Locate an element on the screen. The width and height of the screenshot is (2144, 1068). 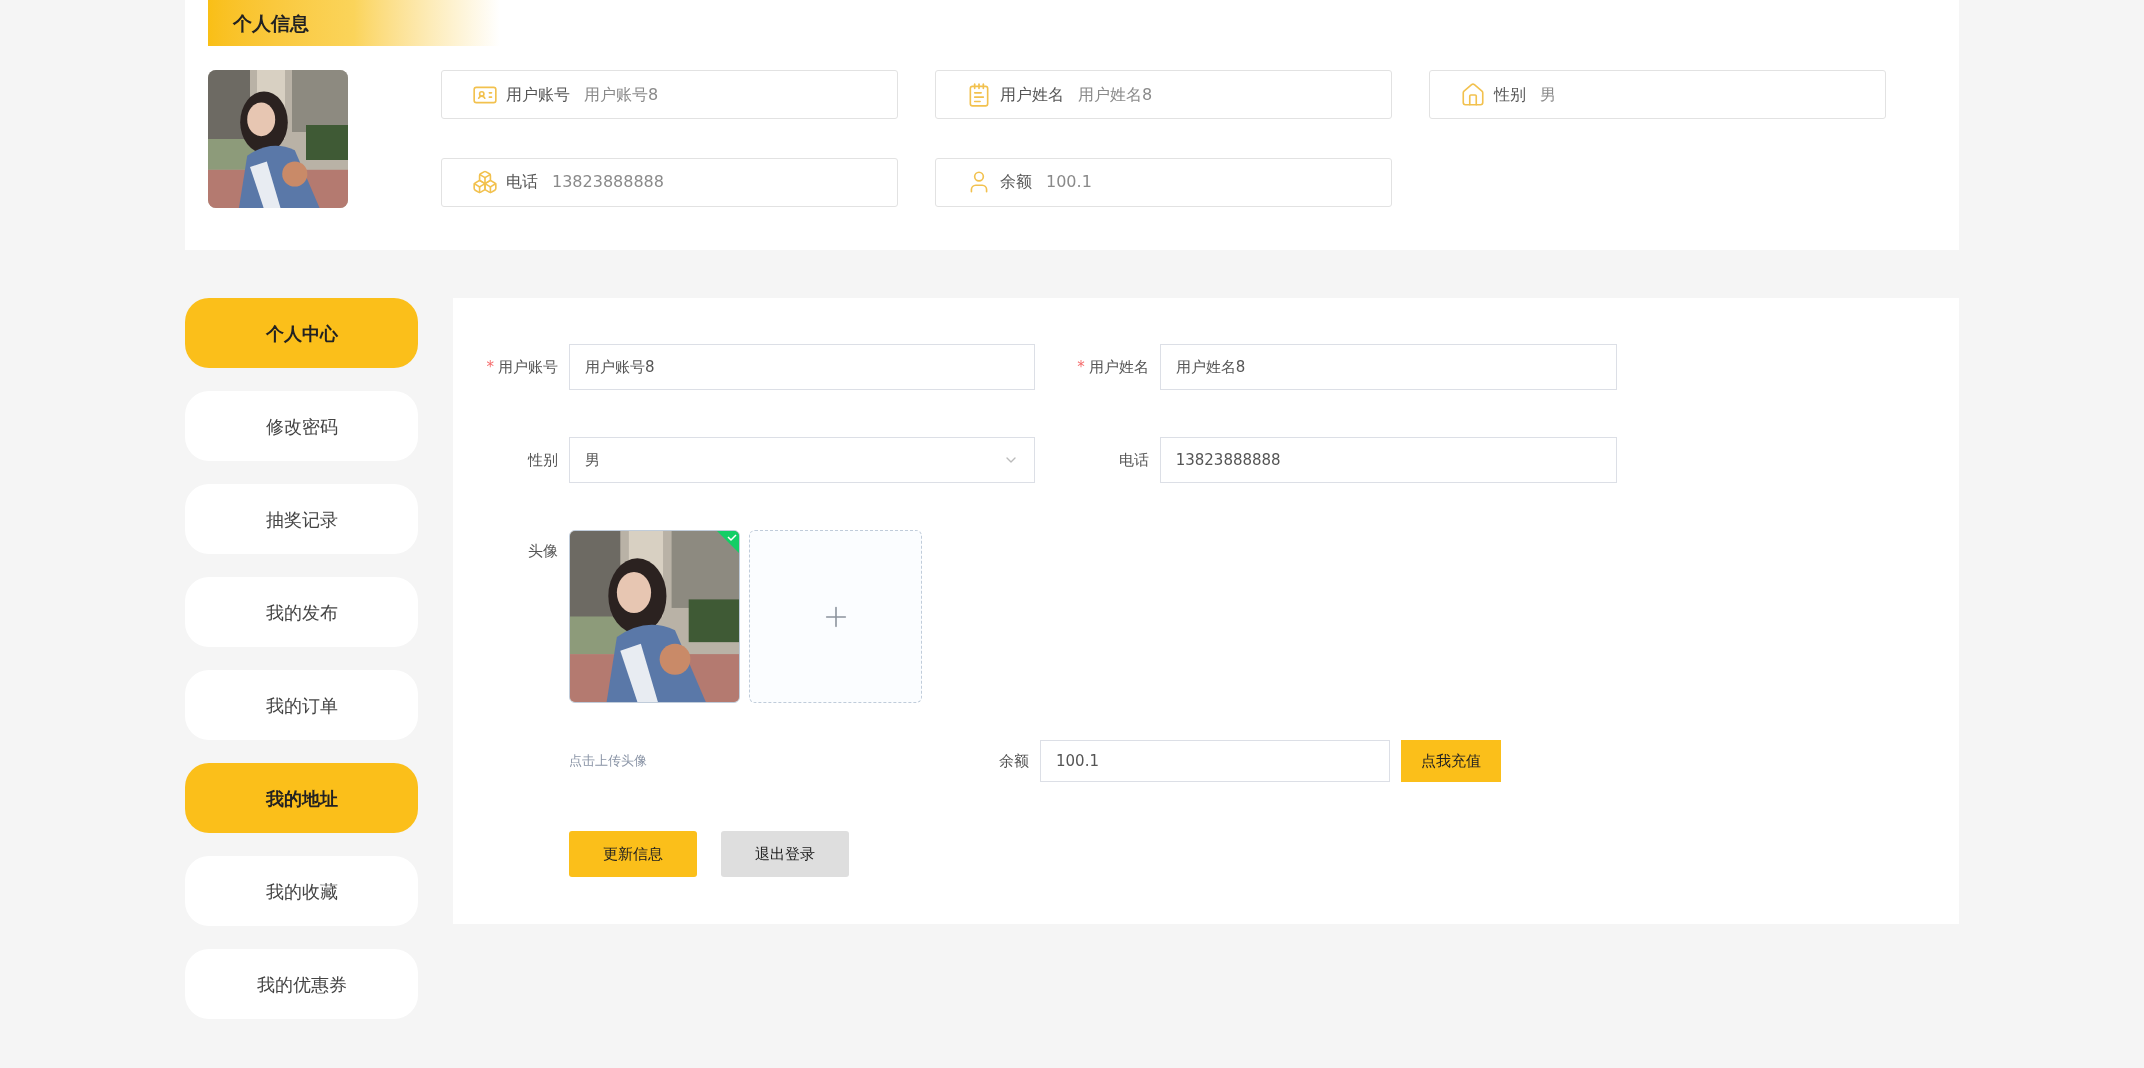
update-button: 更新信息 is located at coordinates (633, 854).